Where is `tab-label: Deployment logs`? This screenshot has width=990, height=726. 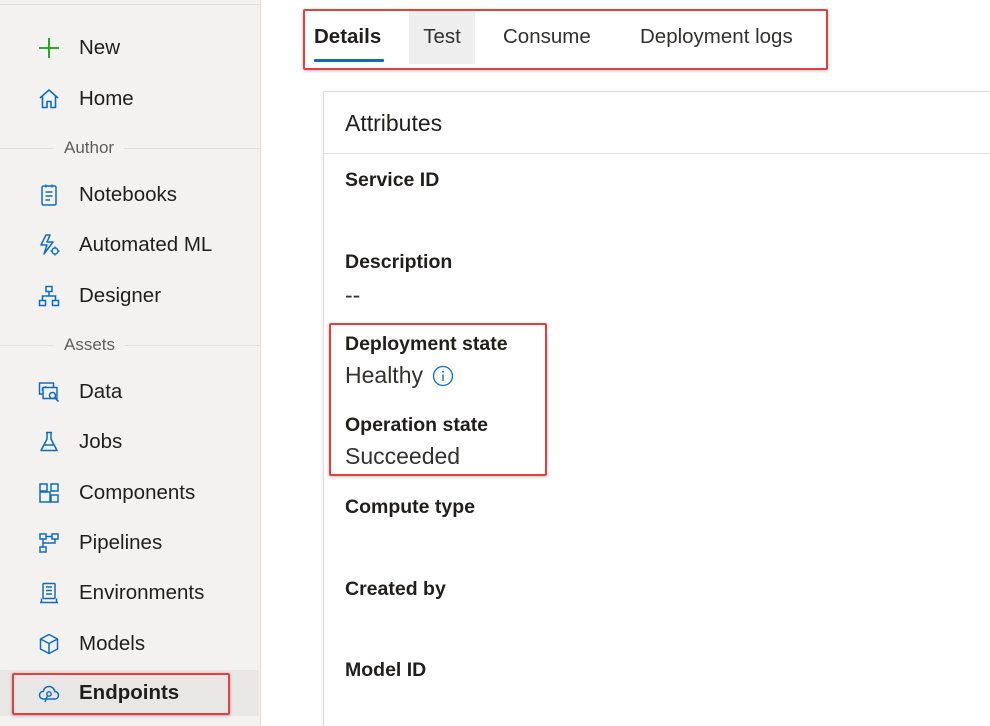
tab-label: Deployment logs is located at coordinates (716, 36).